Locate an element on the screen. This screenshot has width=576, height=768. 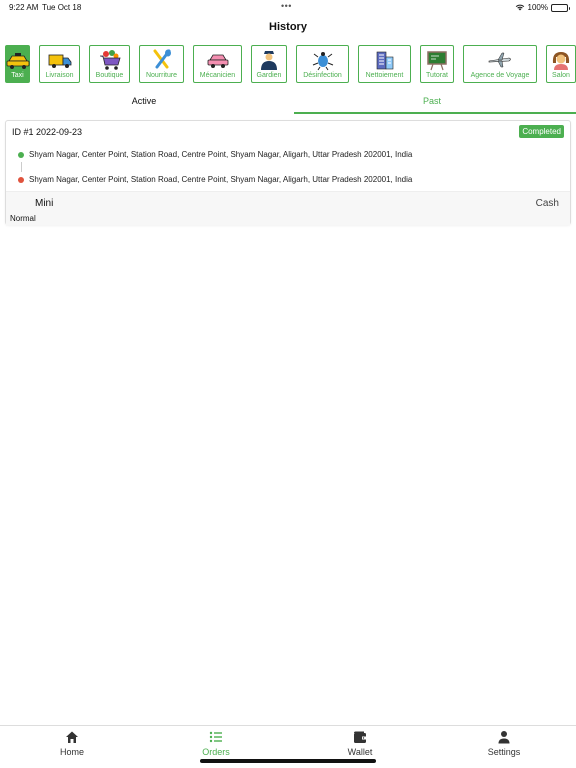
category-taxi: Taxi is located at coordinates (17, 64).